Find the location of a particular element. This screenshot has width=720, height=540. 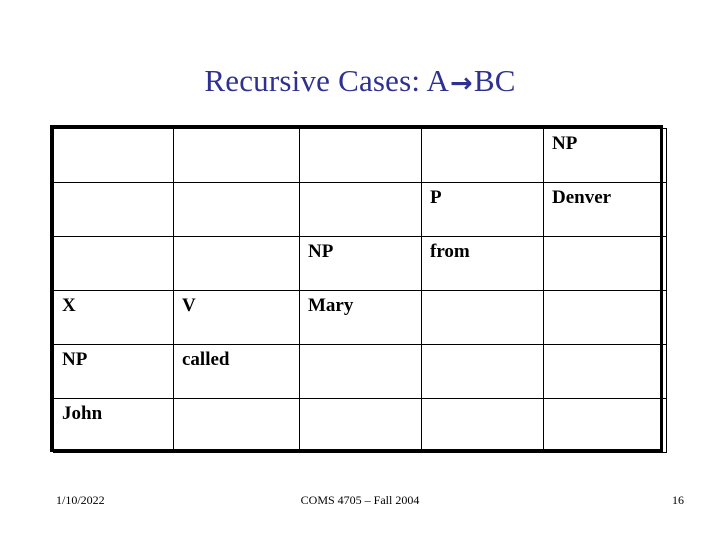

table-row: NP is located at coordinates (360, 155).